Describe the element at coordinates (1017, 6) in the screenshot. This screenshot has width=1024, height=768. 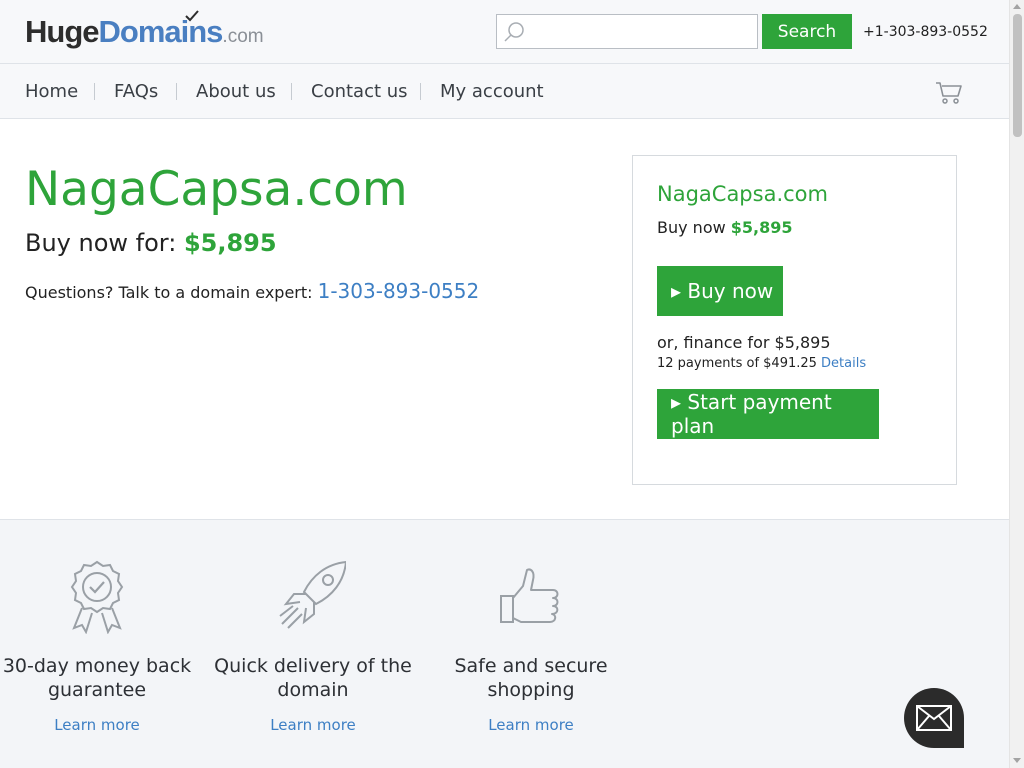
I see `scroll-up-arrow-icon` at that location.